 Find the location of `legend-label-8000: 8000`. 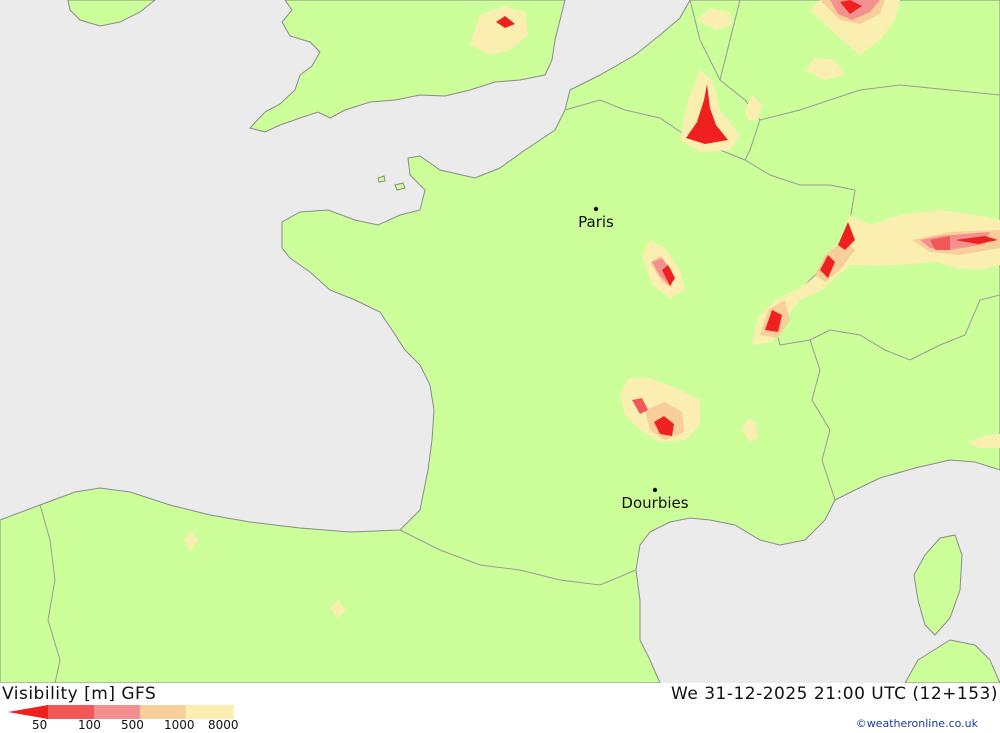

legend-label-8000: 8000 is located at coordinates (223, 725).